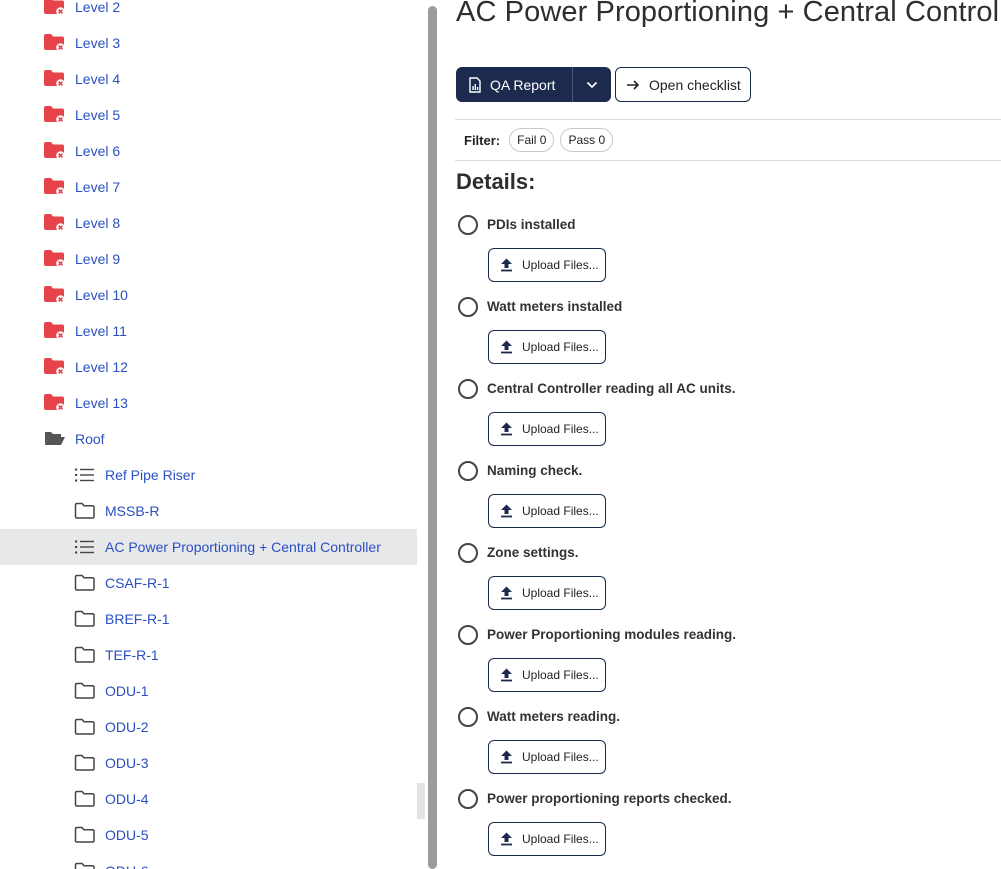 This screenshot has width=1001, height=869. Describe the element at coordinates (208, 583) in the screenshot. I see `tree-item: CSAF-R-1` at that location.